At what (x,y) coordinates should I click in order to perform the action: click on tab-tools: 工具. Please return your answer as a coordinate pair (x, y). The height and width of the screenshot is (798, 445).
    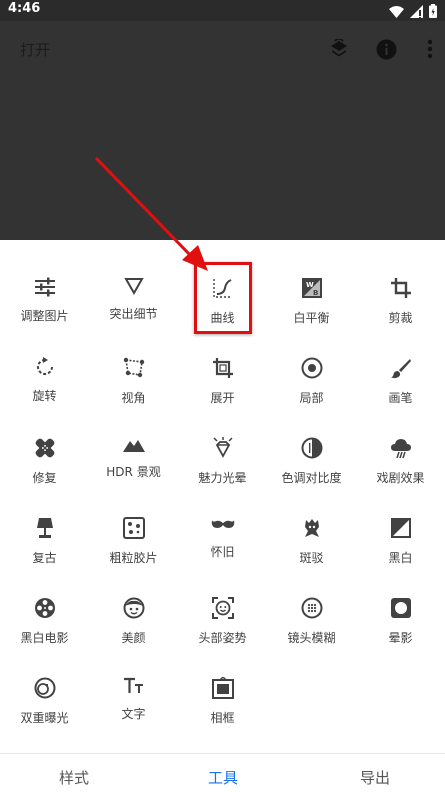
    Looking at the image, I should click on (223, 777).